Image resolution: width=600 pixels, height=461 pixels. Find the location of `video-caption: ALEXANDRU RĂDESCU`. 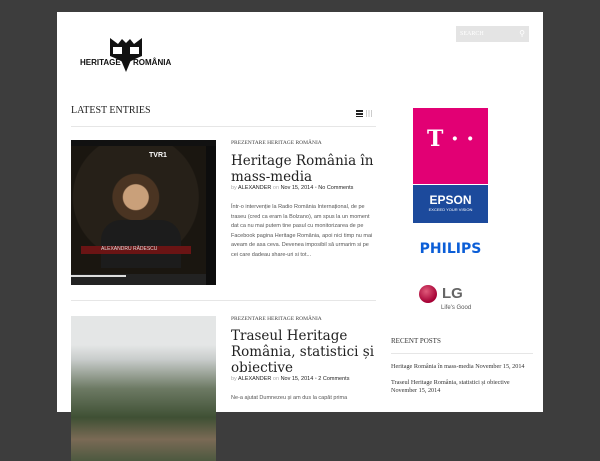

video-caption: ALEXANDRU RĂDESCU is located at coordinates (136, 250).